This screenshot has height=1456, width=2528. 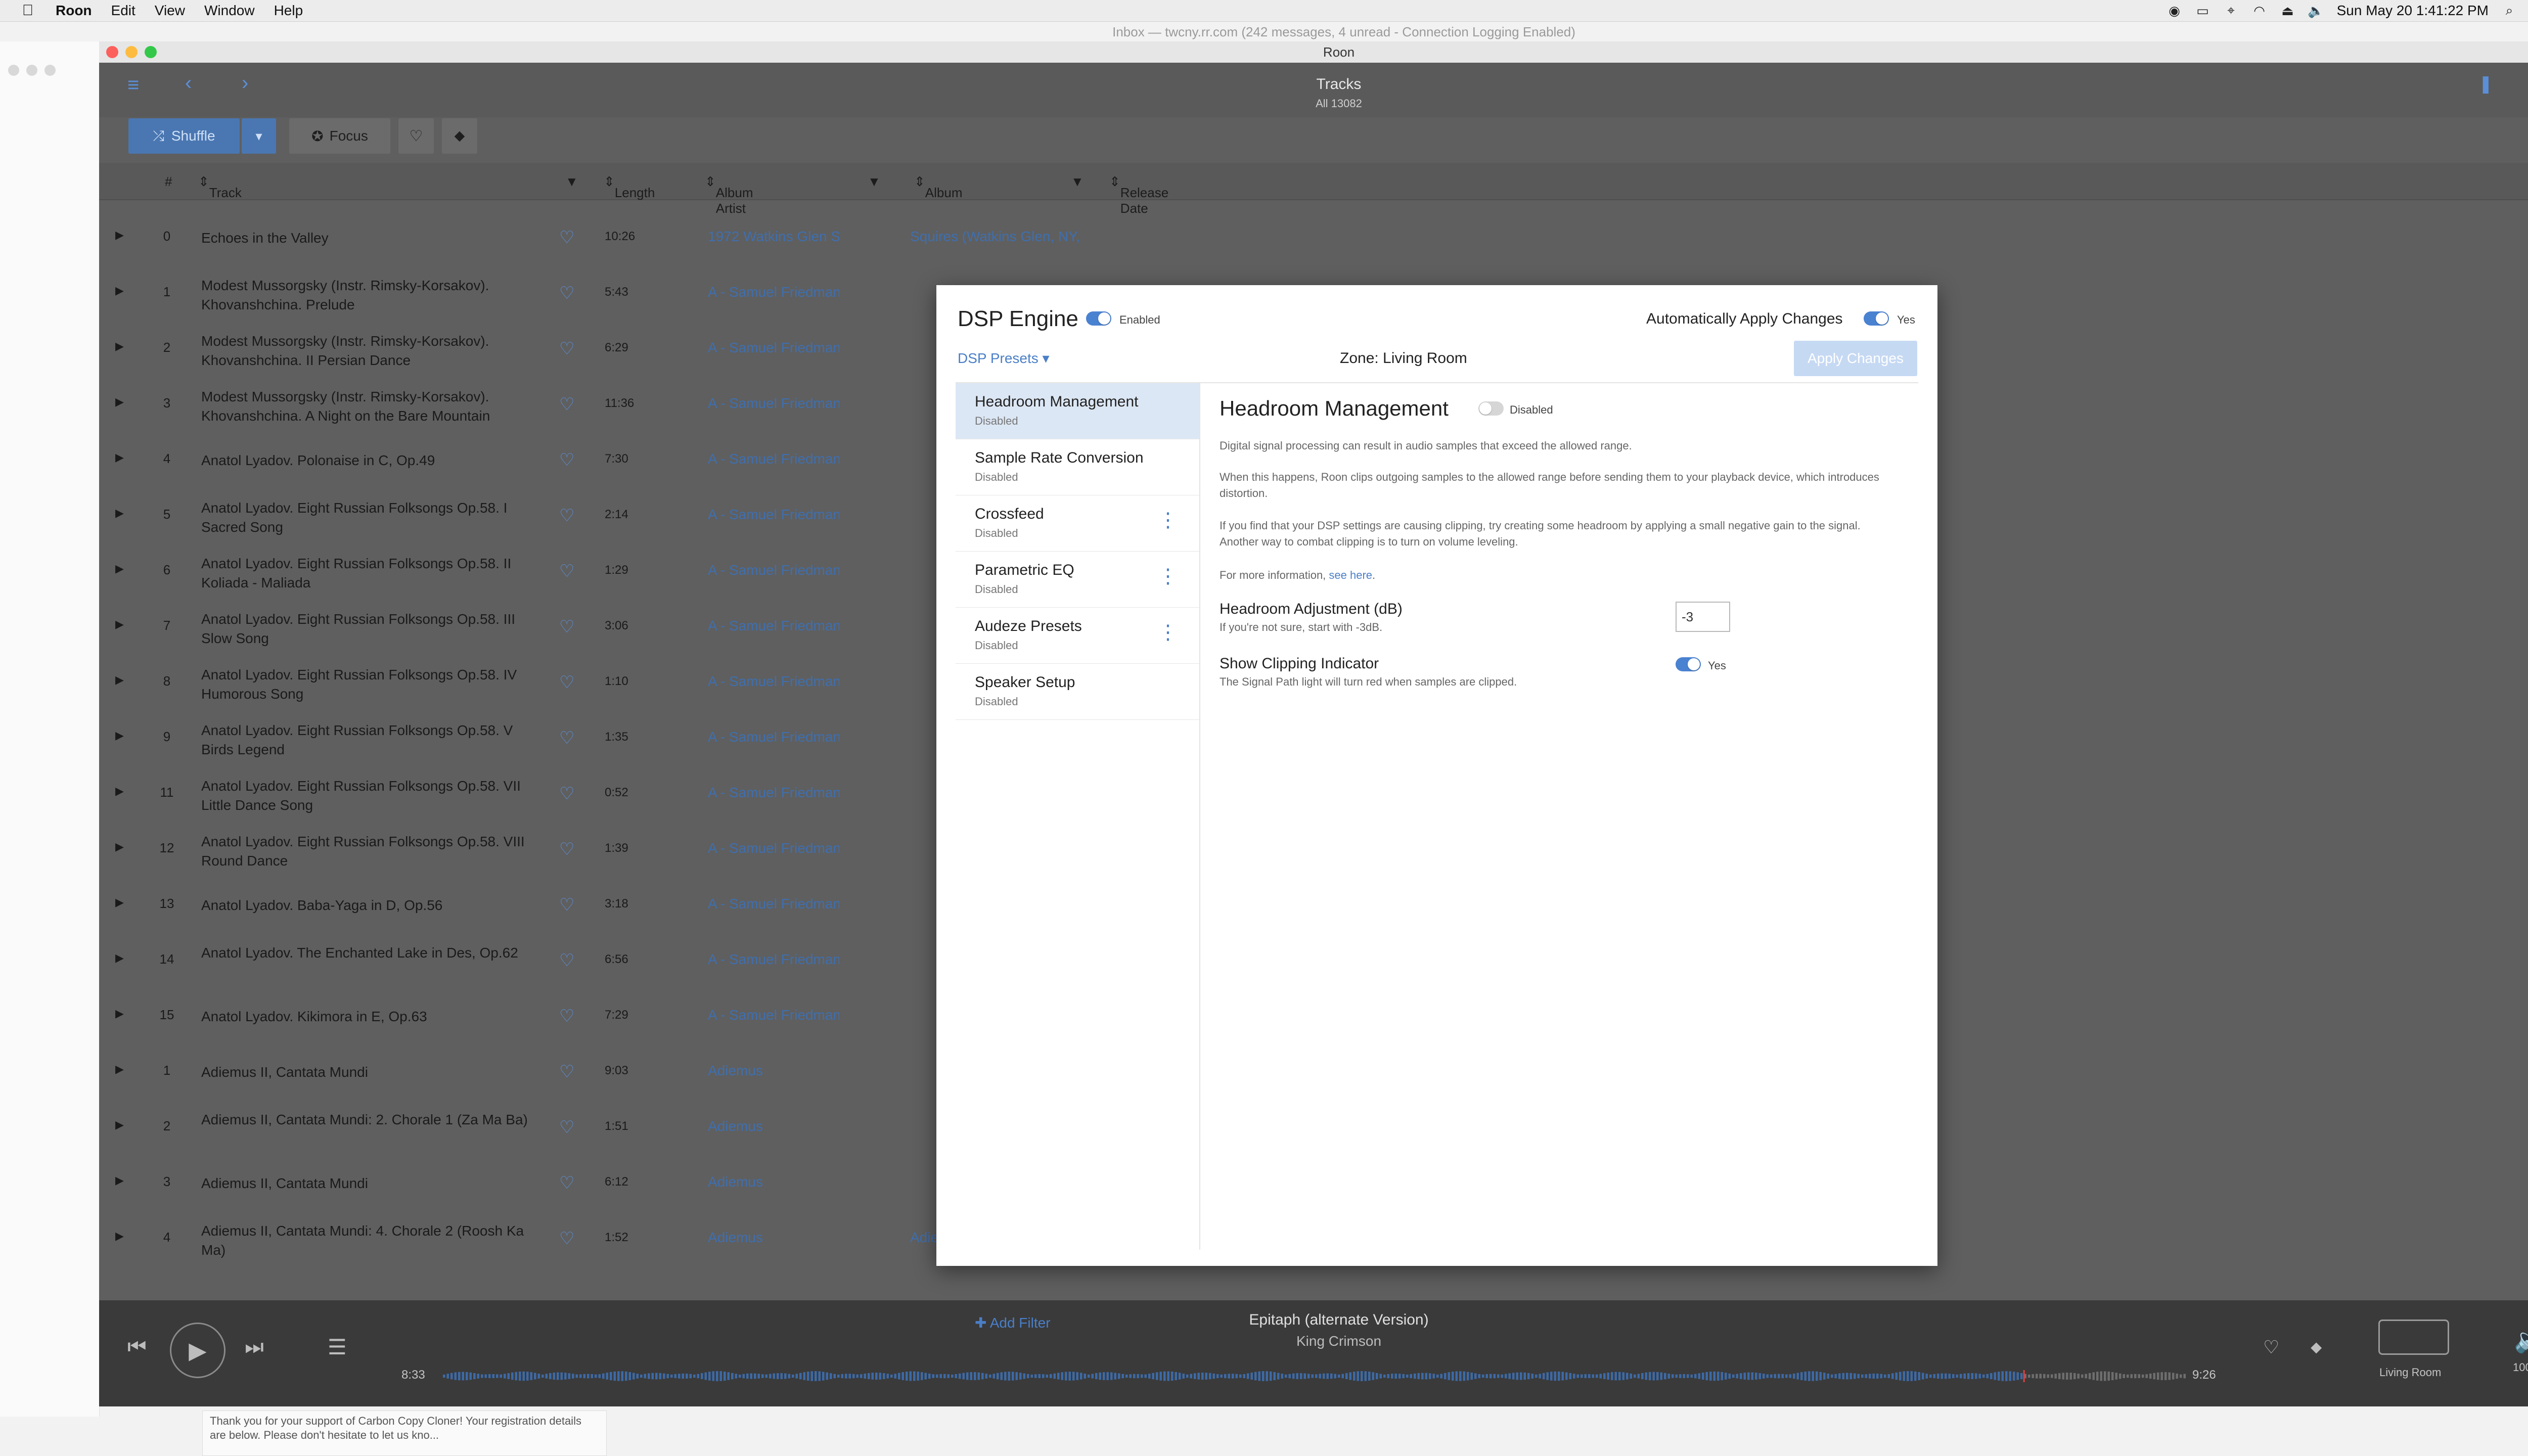 I want to click on menu-app: Roon, so click(x=74, y=11).